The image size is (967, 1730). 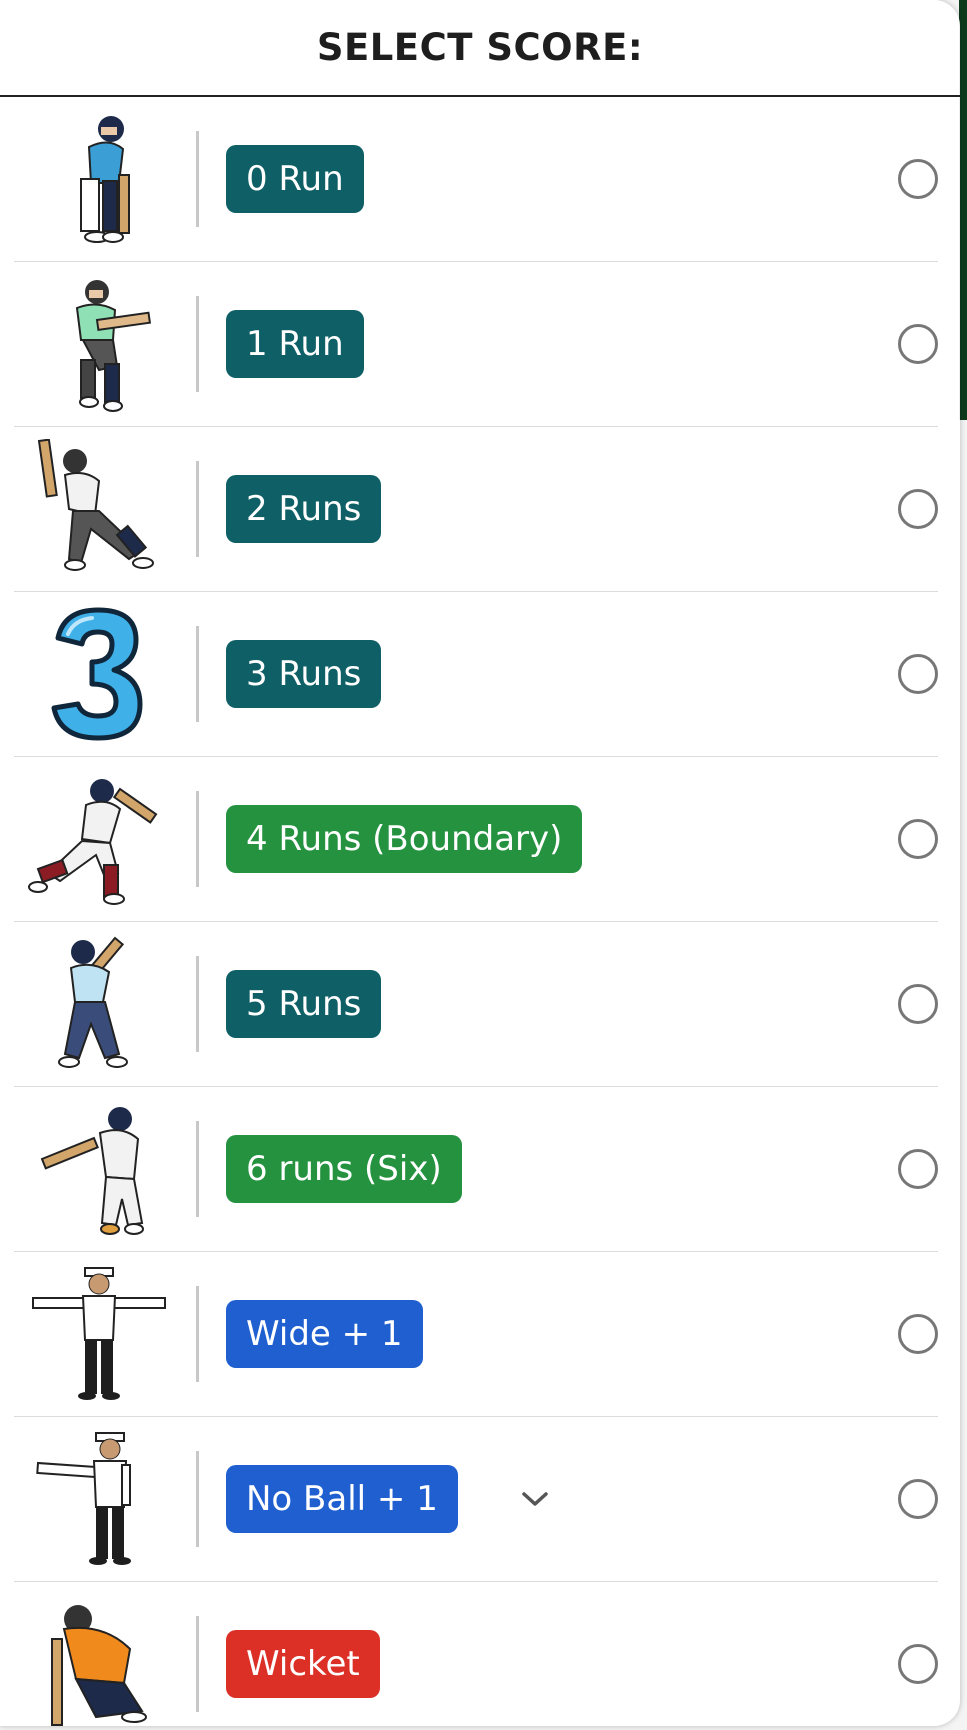 What do you see at coordinates (99, 509) in the screenshot?
I see `batsman-stride-icon` at bounding box center [99, 509].